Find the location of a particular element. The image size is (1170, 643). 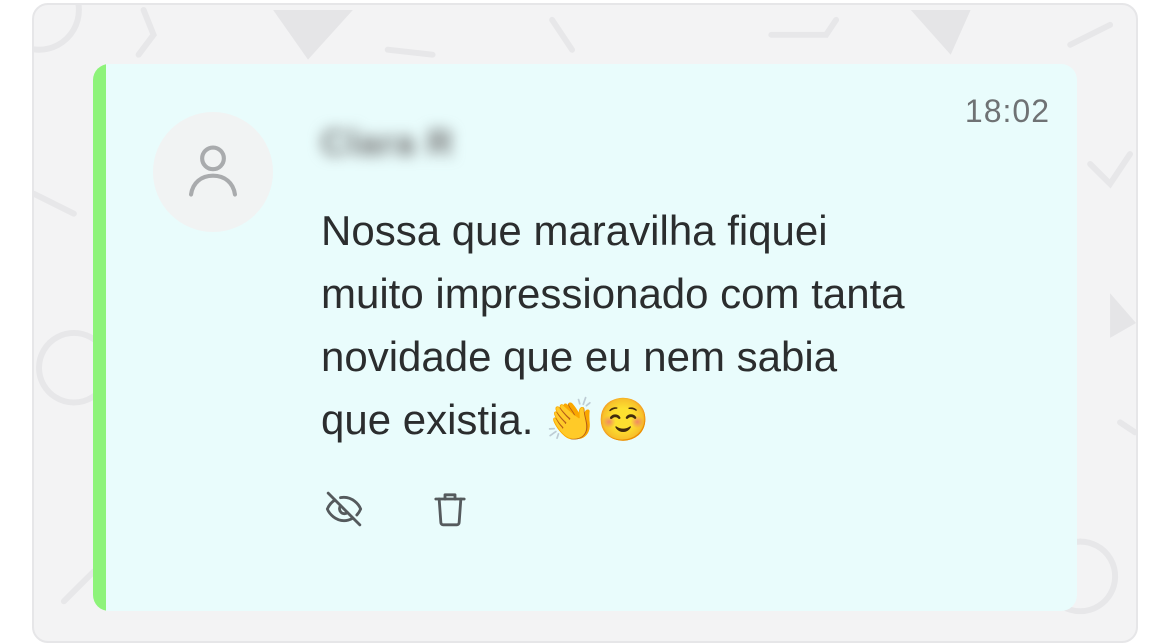

sender-name: Clara R is located at coordinates (388, 142).